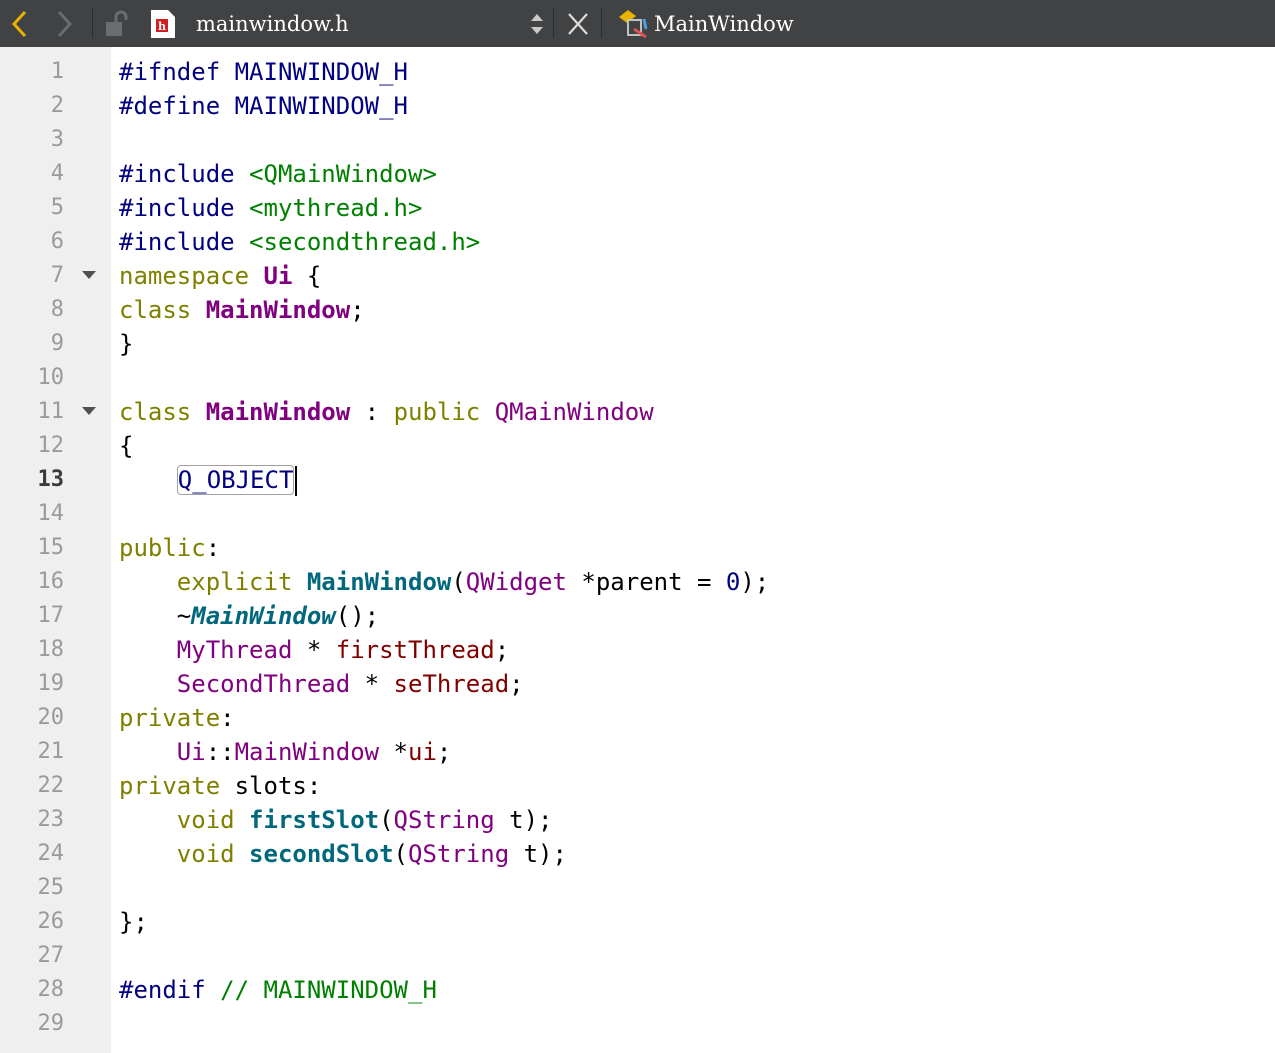  Describe the element at coordinates (299, 242) in the screenshot. I see `code-text: #include <secondthread.h>` at that location.